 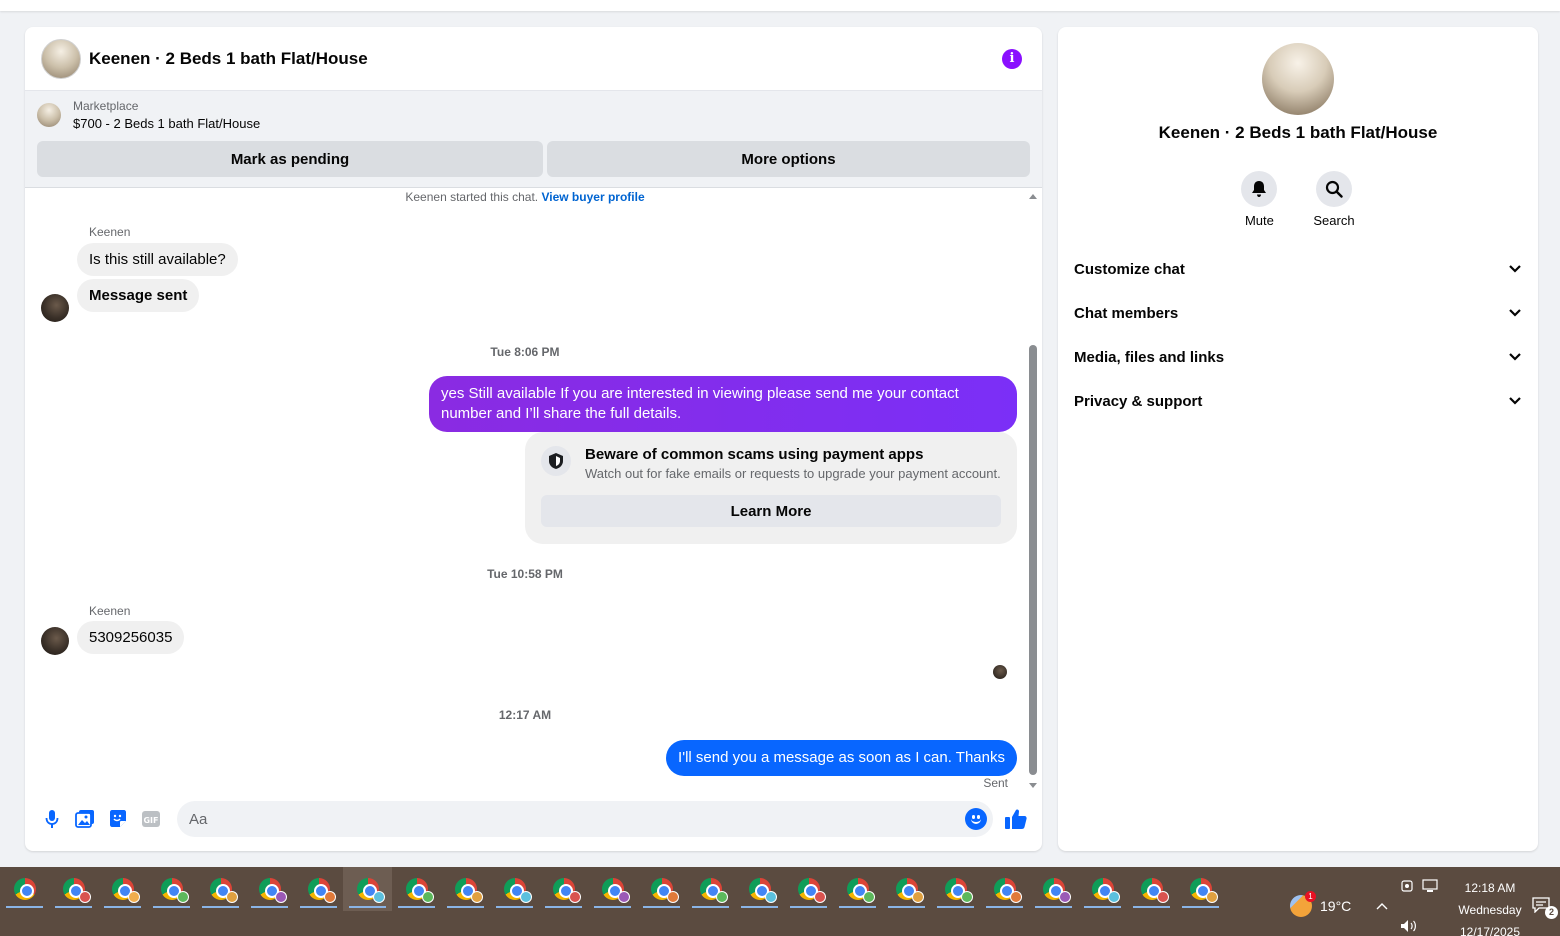 I want to click on timestamp: 12:17 AM, so click(x=525, y=715).